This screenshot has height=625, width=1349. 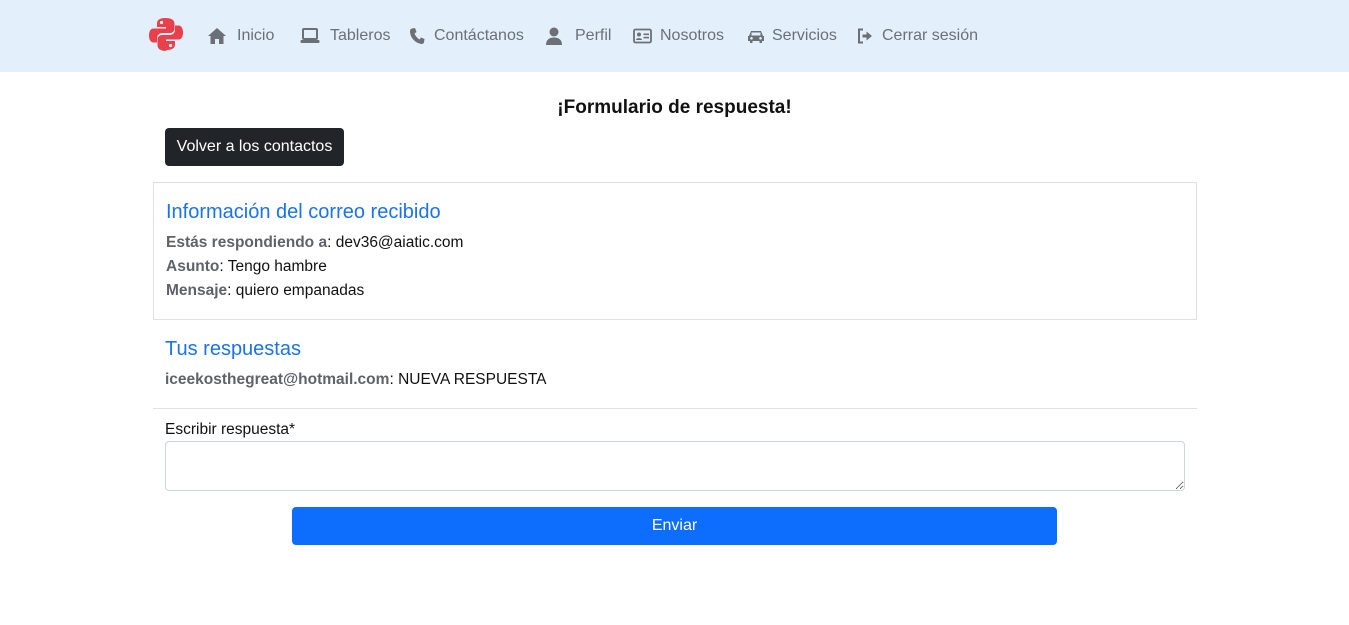 I want to click on nav-item-nosotros: Nosotros, so click(x=678, y=36).